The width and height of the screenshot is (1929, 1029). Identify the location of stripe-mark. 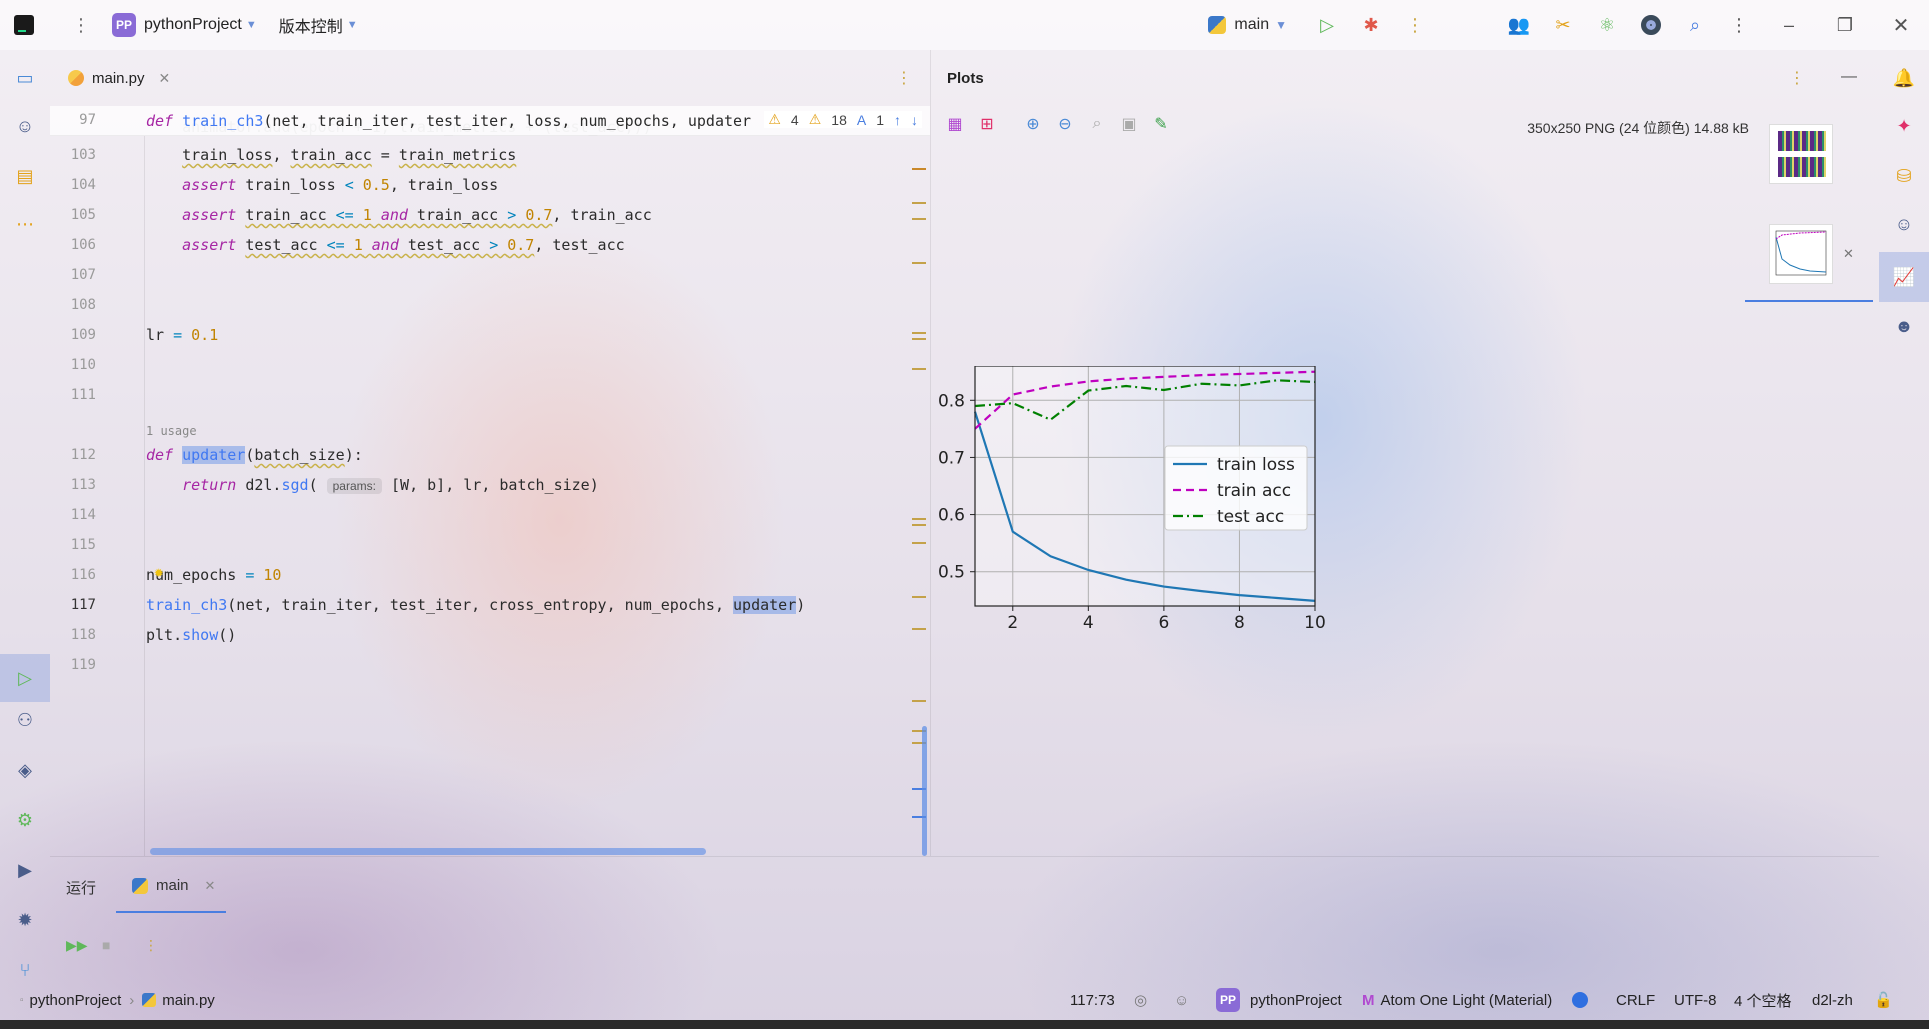
(919, 263).